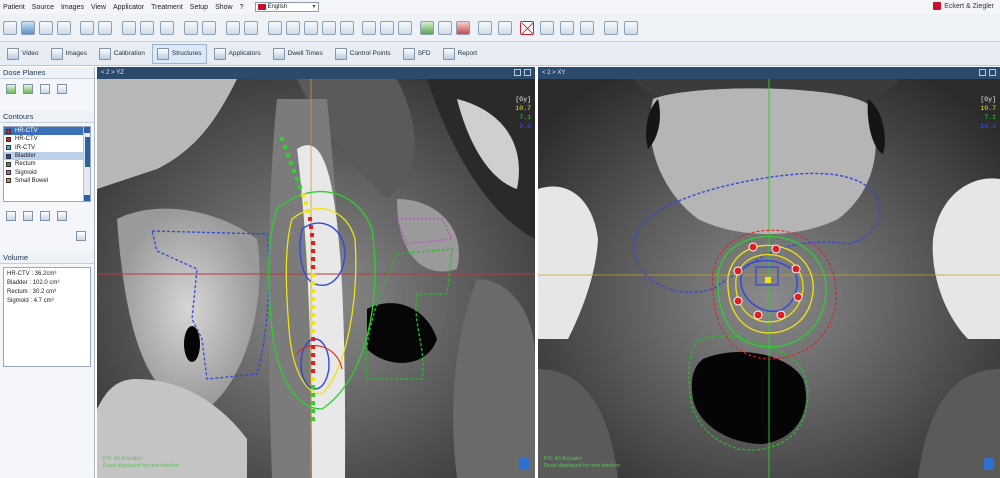  What do you see at coordinates (122, 54) in the screenshot?
I see `step-calibration: Calibration` at bounding box center [122, 54].